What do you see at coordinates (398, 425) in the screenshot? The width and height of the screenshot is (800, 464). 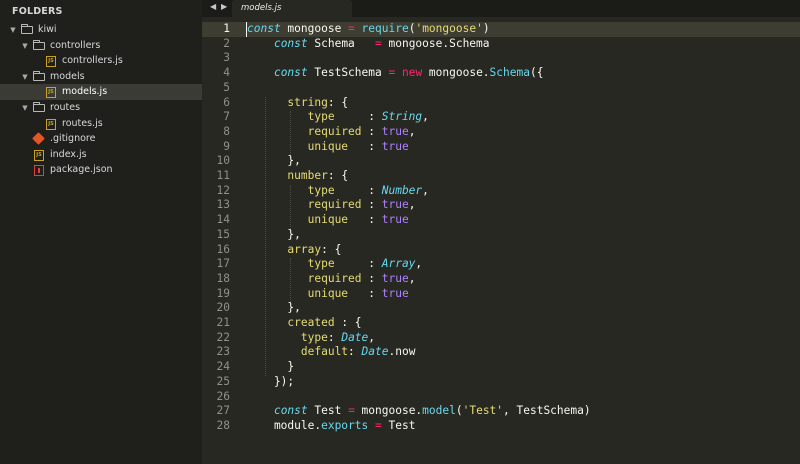 I see `code-token: Test` at bounding box center [398, 425].